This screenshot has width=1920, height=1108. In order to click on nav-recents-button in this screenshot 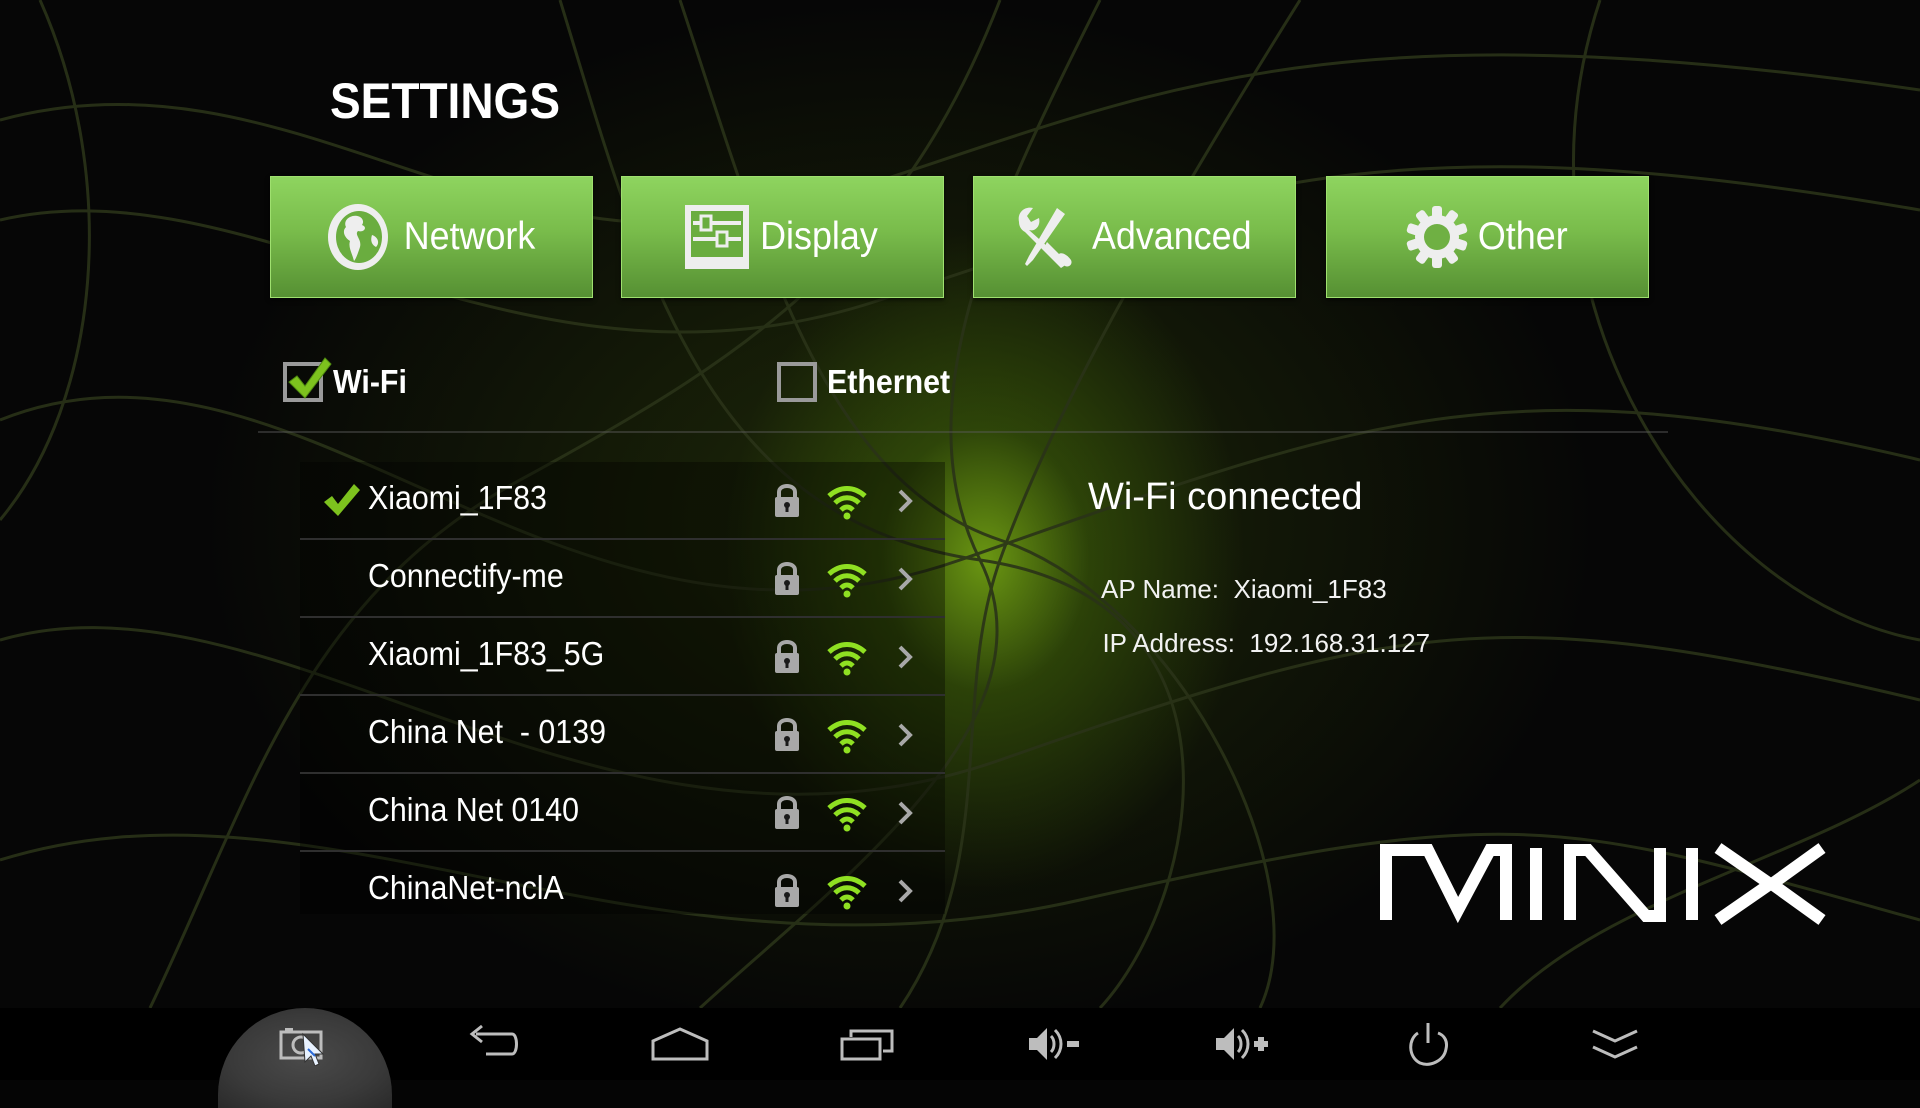, I will do `click(867, 1044)`.